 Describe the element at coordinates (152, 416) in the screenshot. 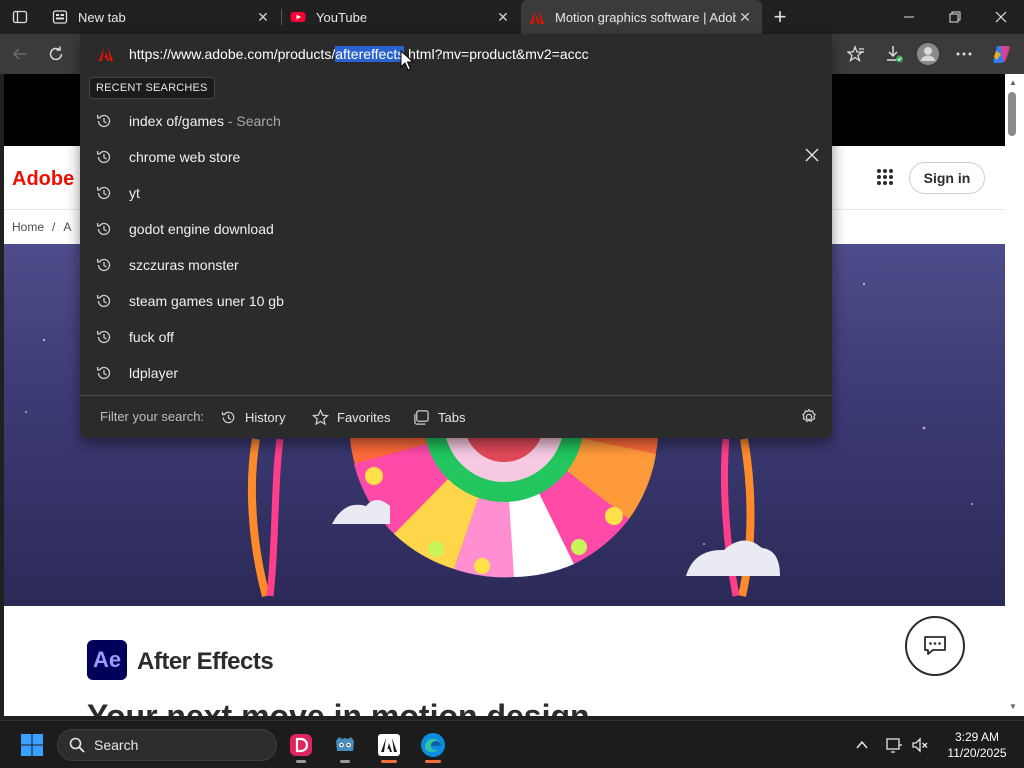

I see `filter-label: Filter your search:` at that location.